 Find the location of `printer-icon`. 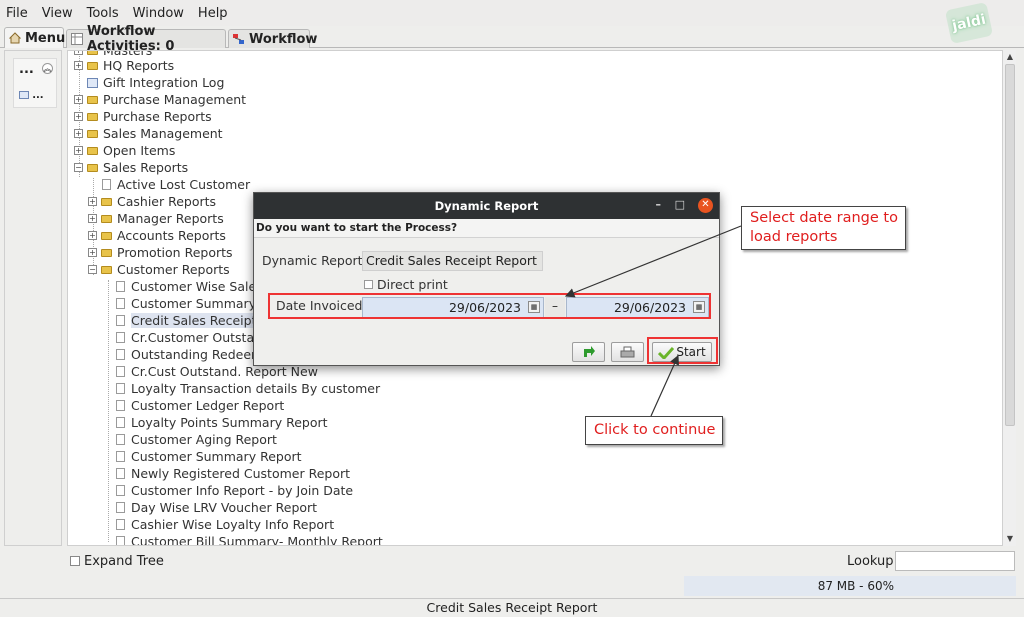

printer-icon is located at coordinates (627, 351).